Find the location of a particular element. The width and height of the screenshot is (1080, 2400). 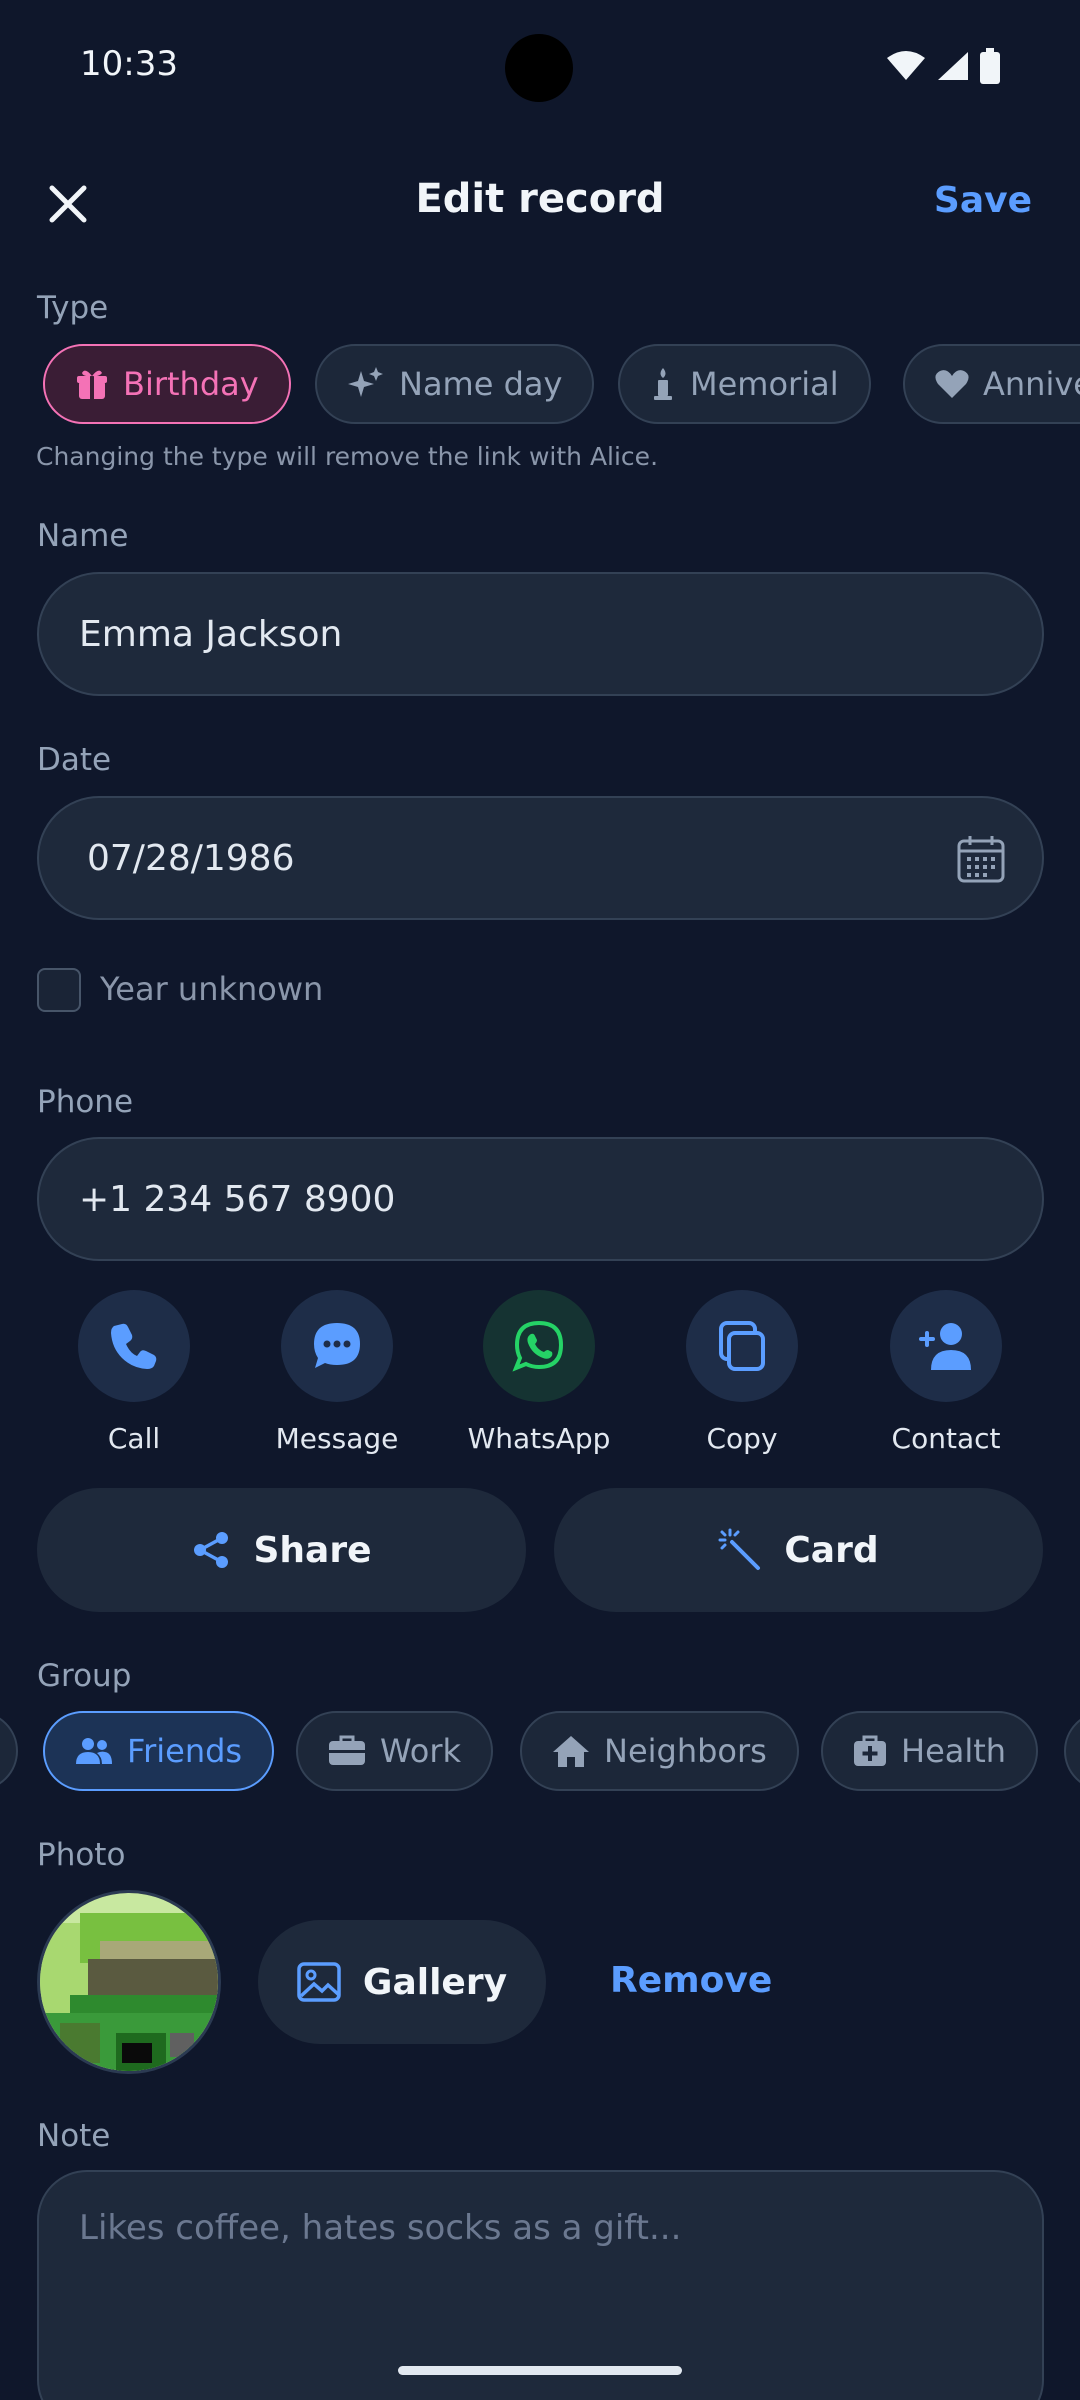

phone-field: +1 234 567 8900 is located at coordinates (540, 1199).